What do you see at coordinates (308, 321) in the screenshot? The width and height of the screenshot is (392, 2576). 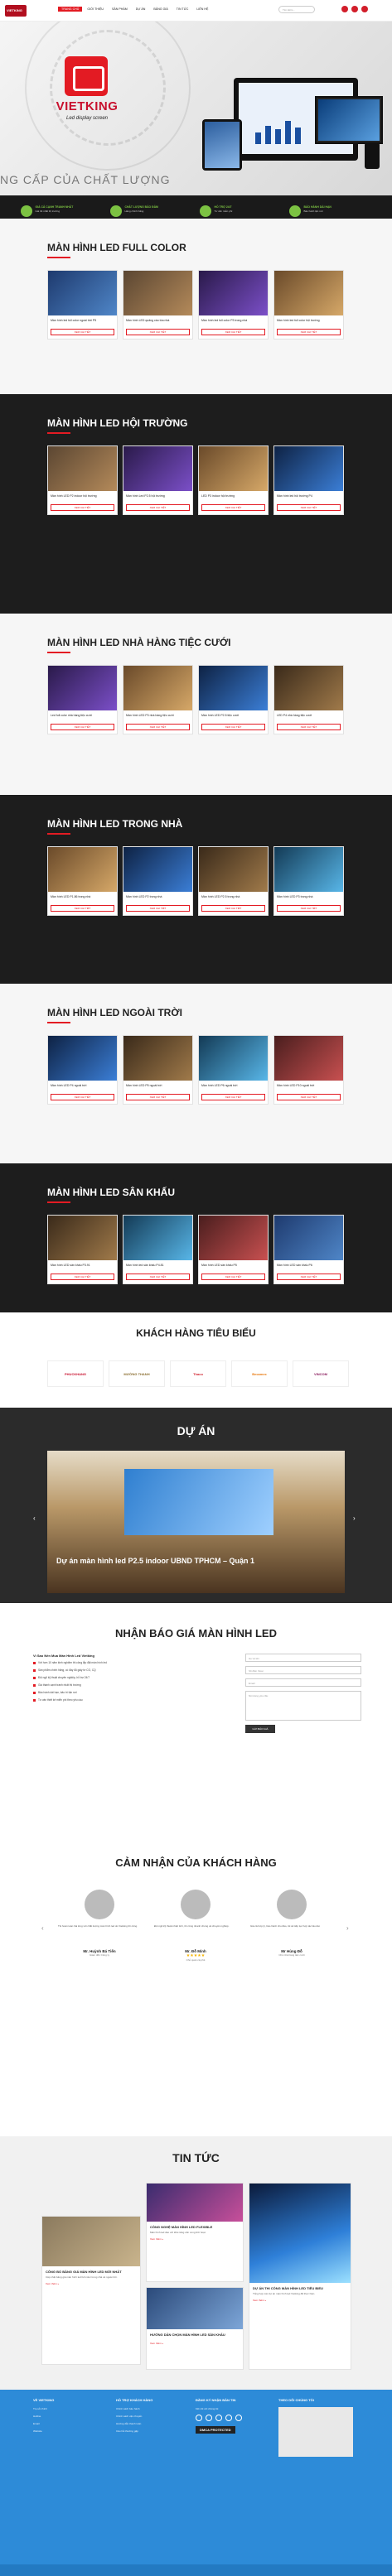 I see `product-title: Màn hình led full color hội trường` at bounding box center [308, 321].